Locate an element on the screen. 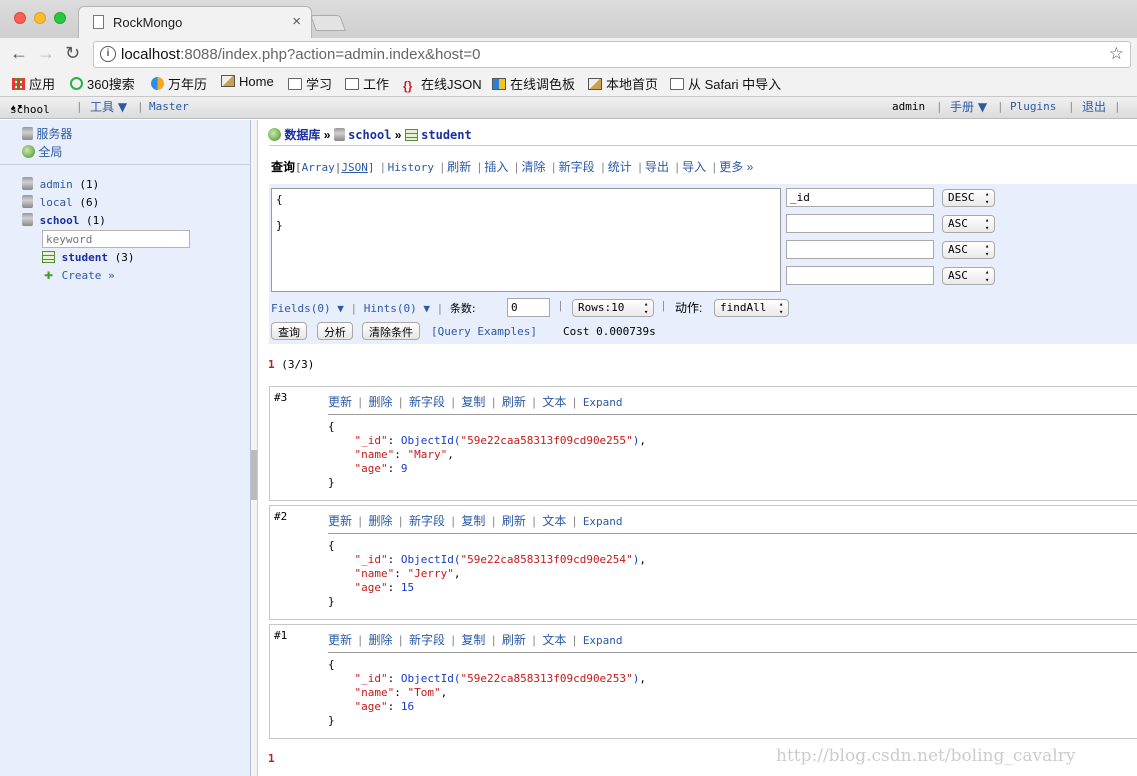  new-tab-button is located at coordinates (328, 23).